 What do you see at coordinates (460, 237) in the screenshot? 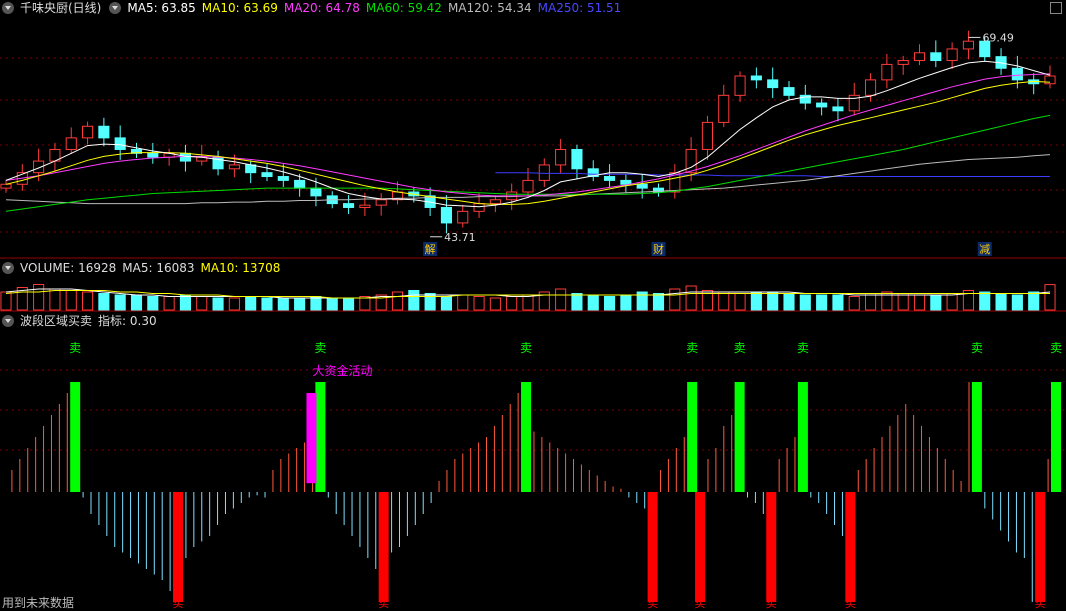
I see `price-annotation: 43.71` at bounding box center [460, 237].